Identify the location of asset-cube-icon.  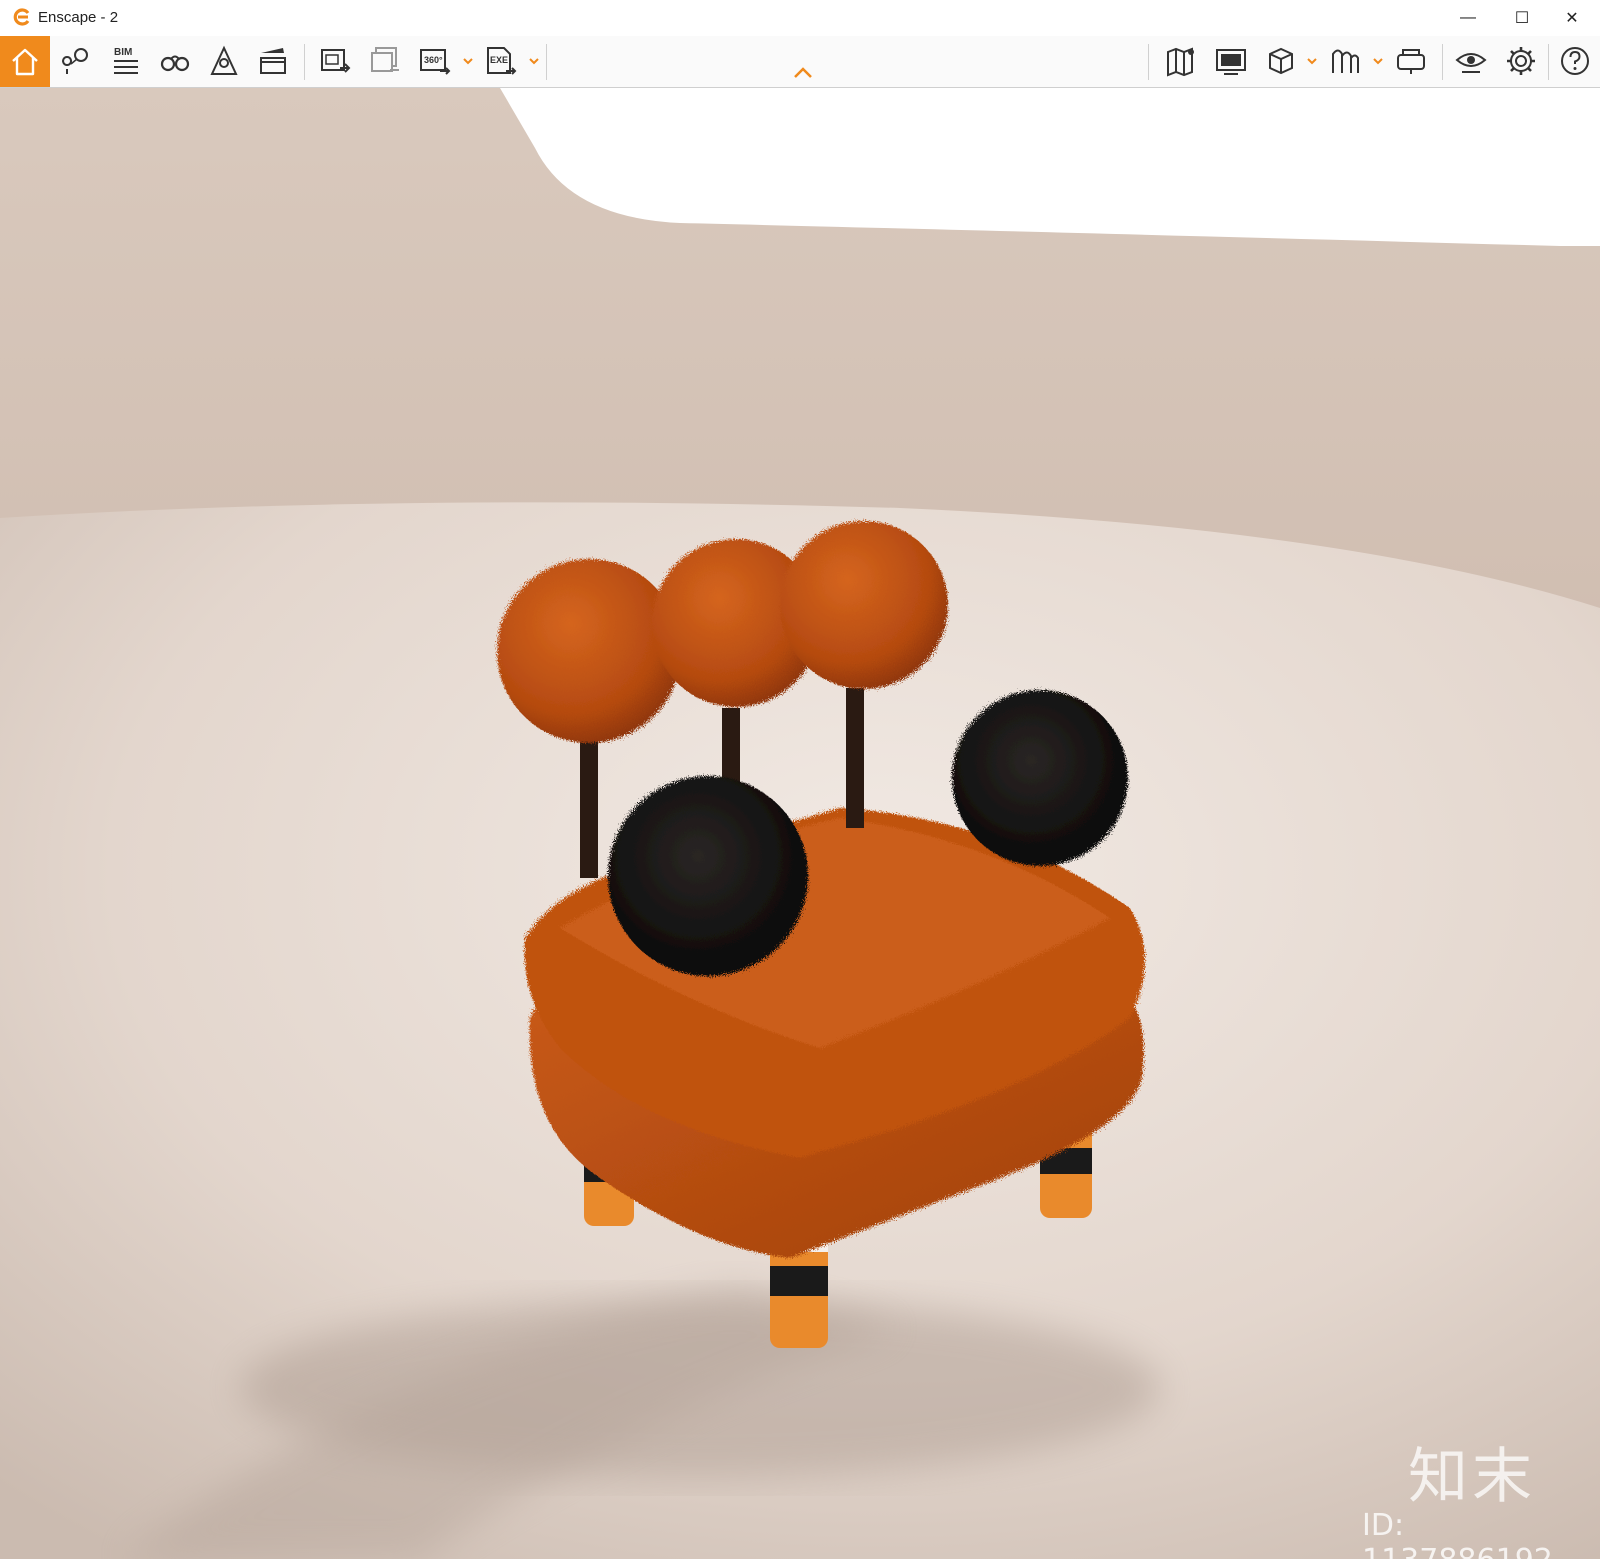
(1281, 61).